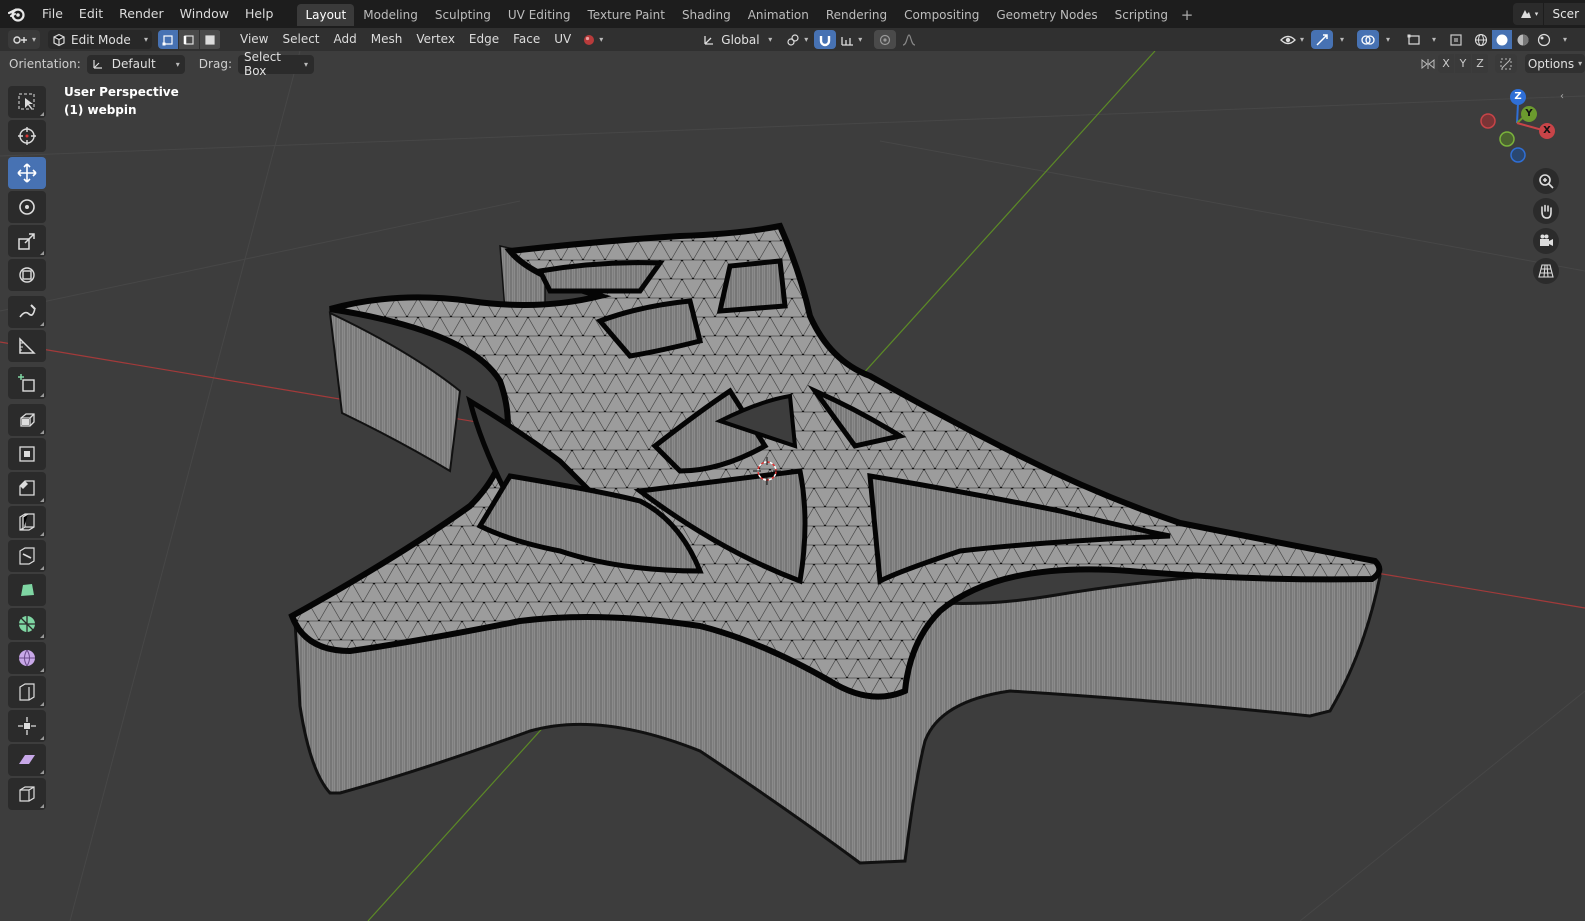 This screenshot has width=1585, height=921. What do you see at coordinates (706, 15) in the screenshot?
I see `tab-shading: Shading` at bounding box center [706, 15].